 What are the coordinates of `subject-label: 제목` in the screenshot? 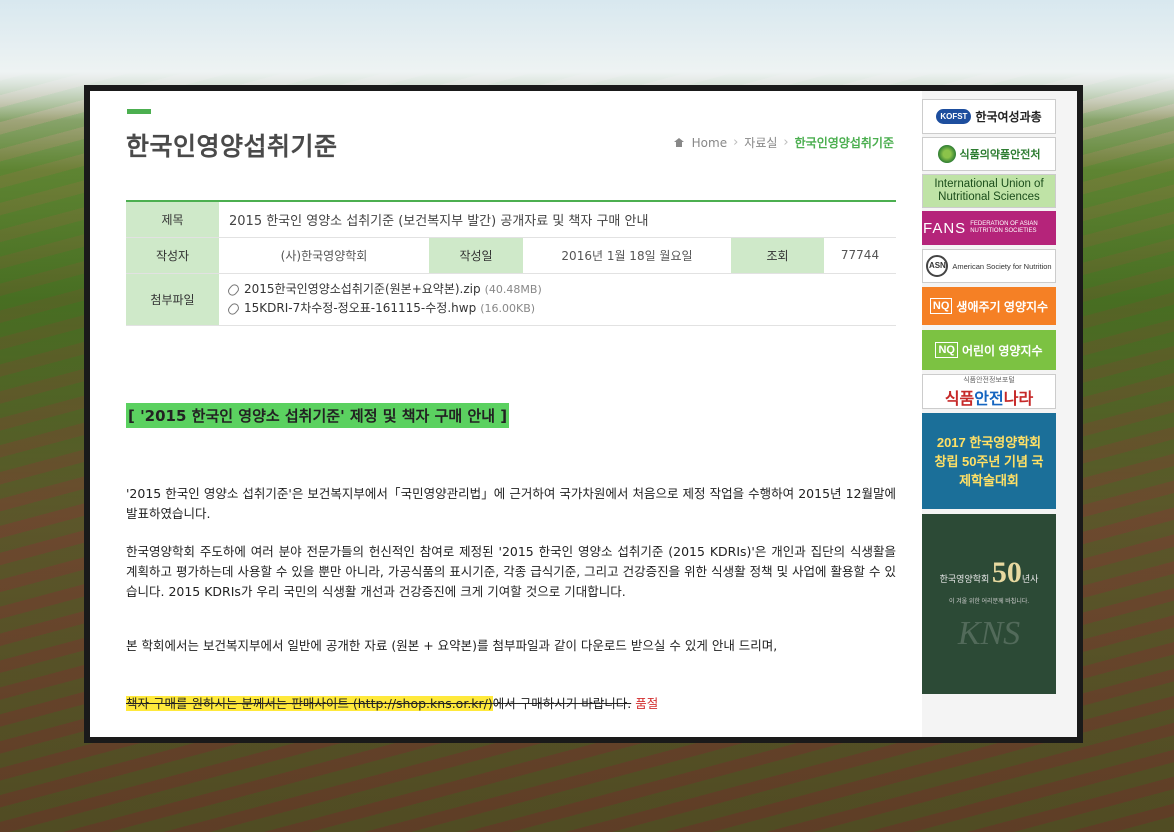 It's located at (172, 219).